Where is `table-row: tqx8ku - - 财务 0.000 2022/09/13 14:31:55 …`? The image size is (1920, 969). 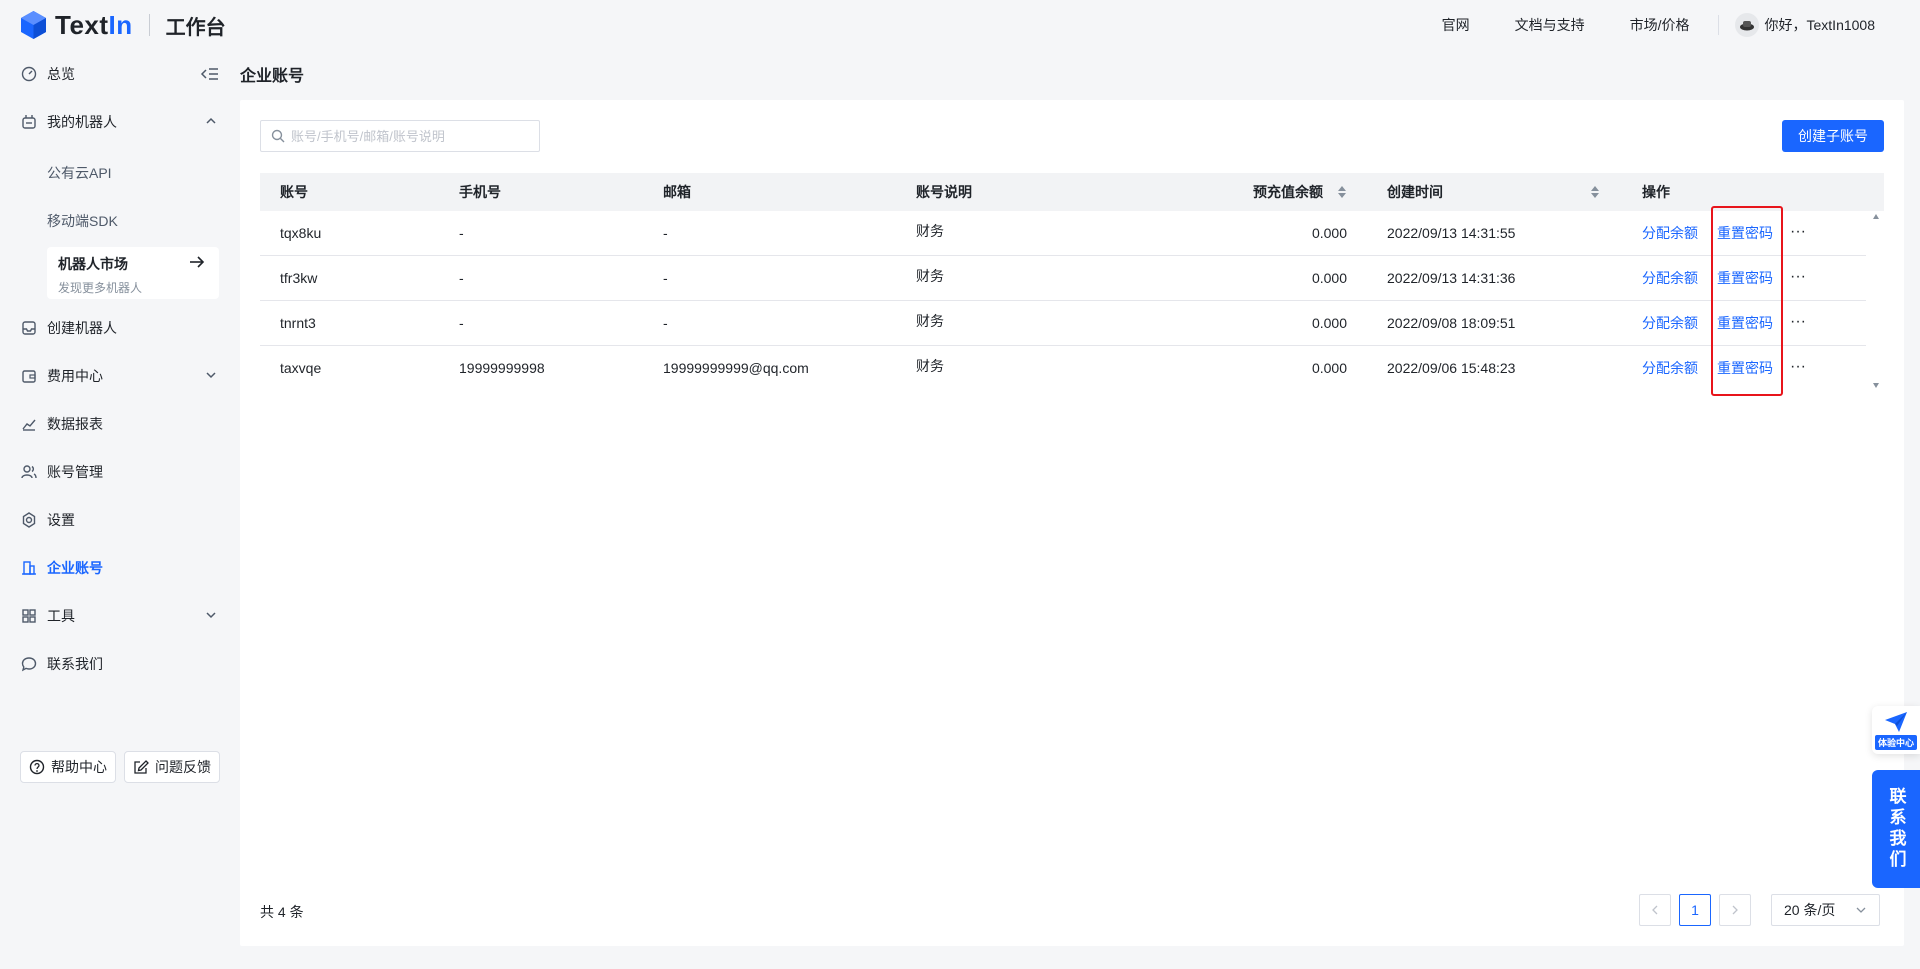 table-row: tqx8ku - - 财务 0.000 2022/09/13 14:31:55 … is located at coordinates (1063, 233).